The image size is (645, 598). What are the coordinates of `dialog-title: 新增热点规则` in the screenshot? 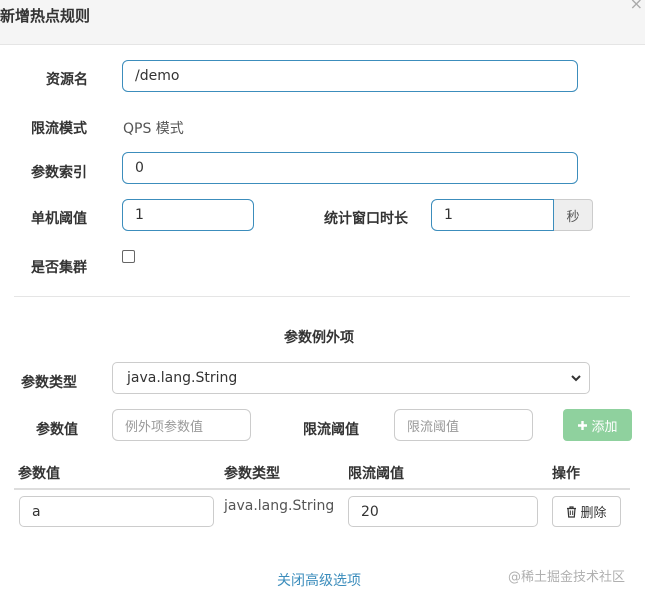 It's located at (45, 16).